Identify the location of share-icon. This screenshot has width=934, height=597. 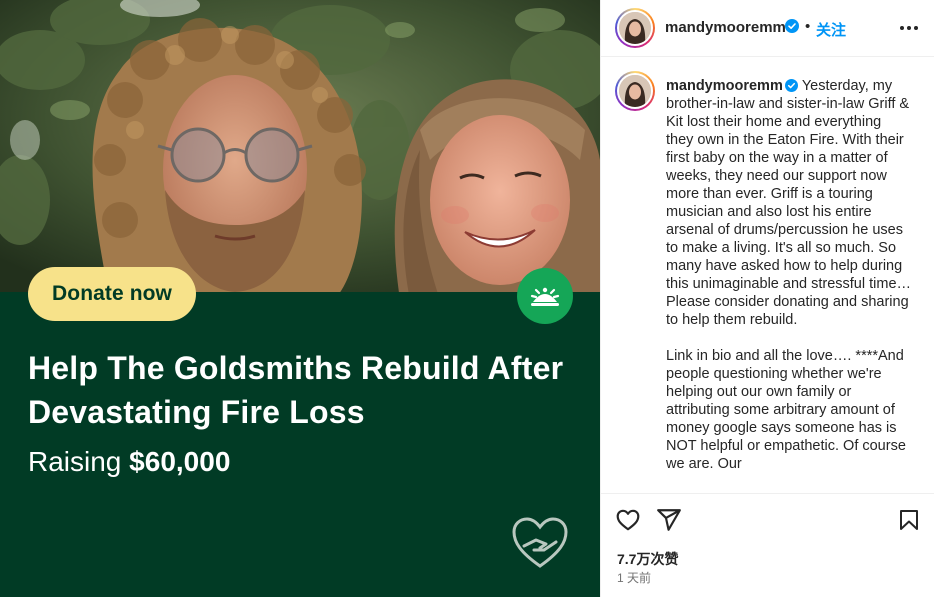
(669, 520).